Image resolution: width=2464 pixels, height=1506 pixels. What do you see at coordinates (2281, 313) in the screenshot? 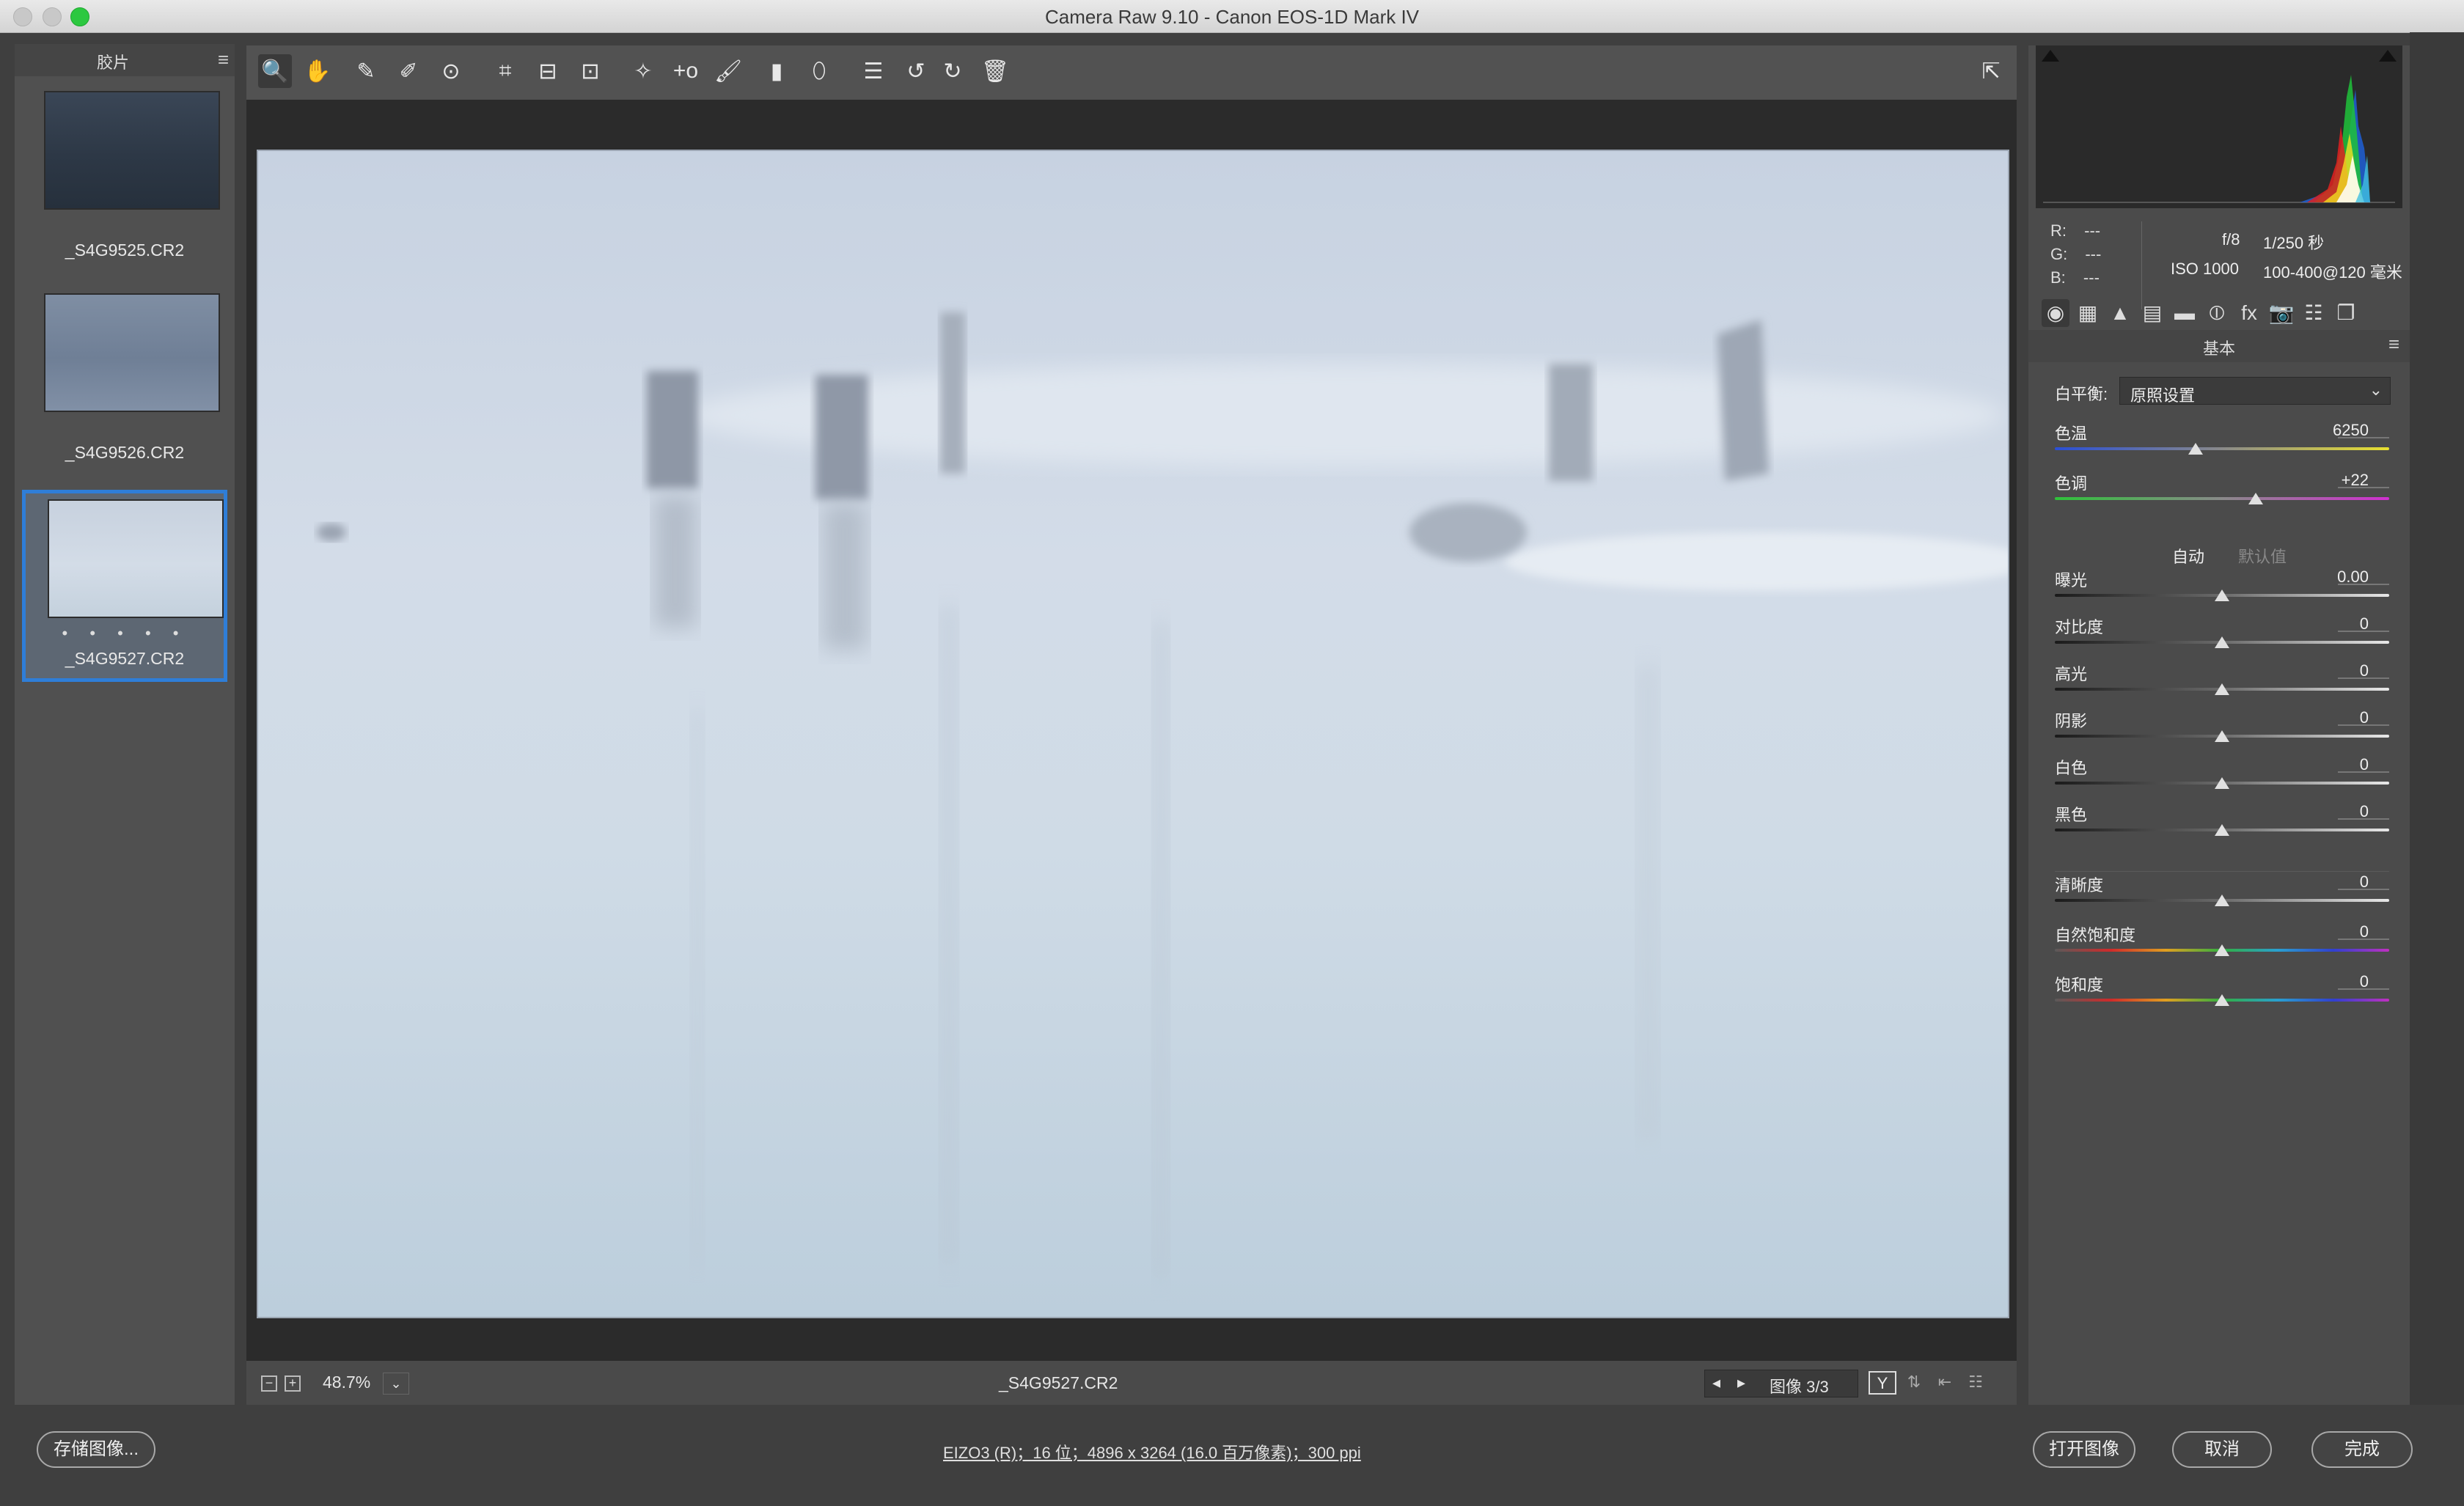
I see `tab-camera-calibration: 📷` at bounding box center [2281, 313].